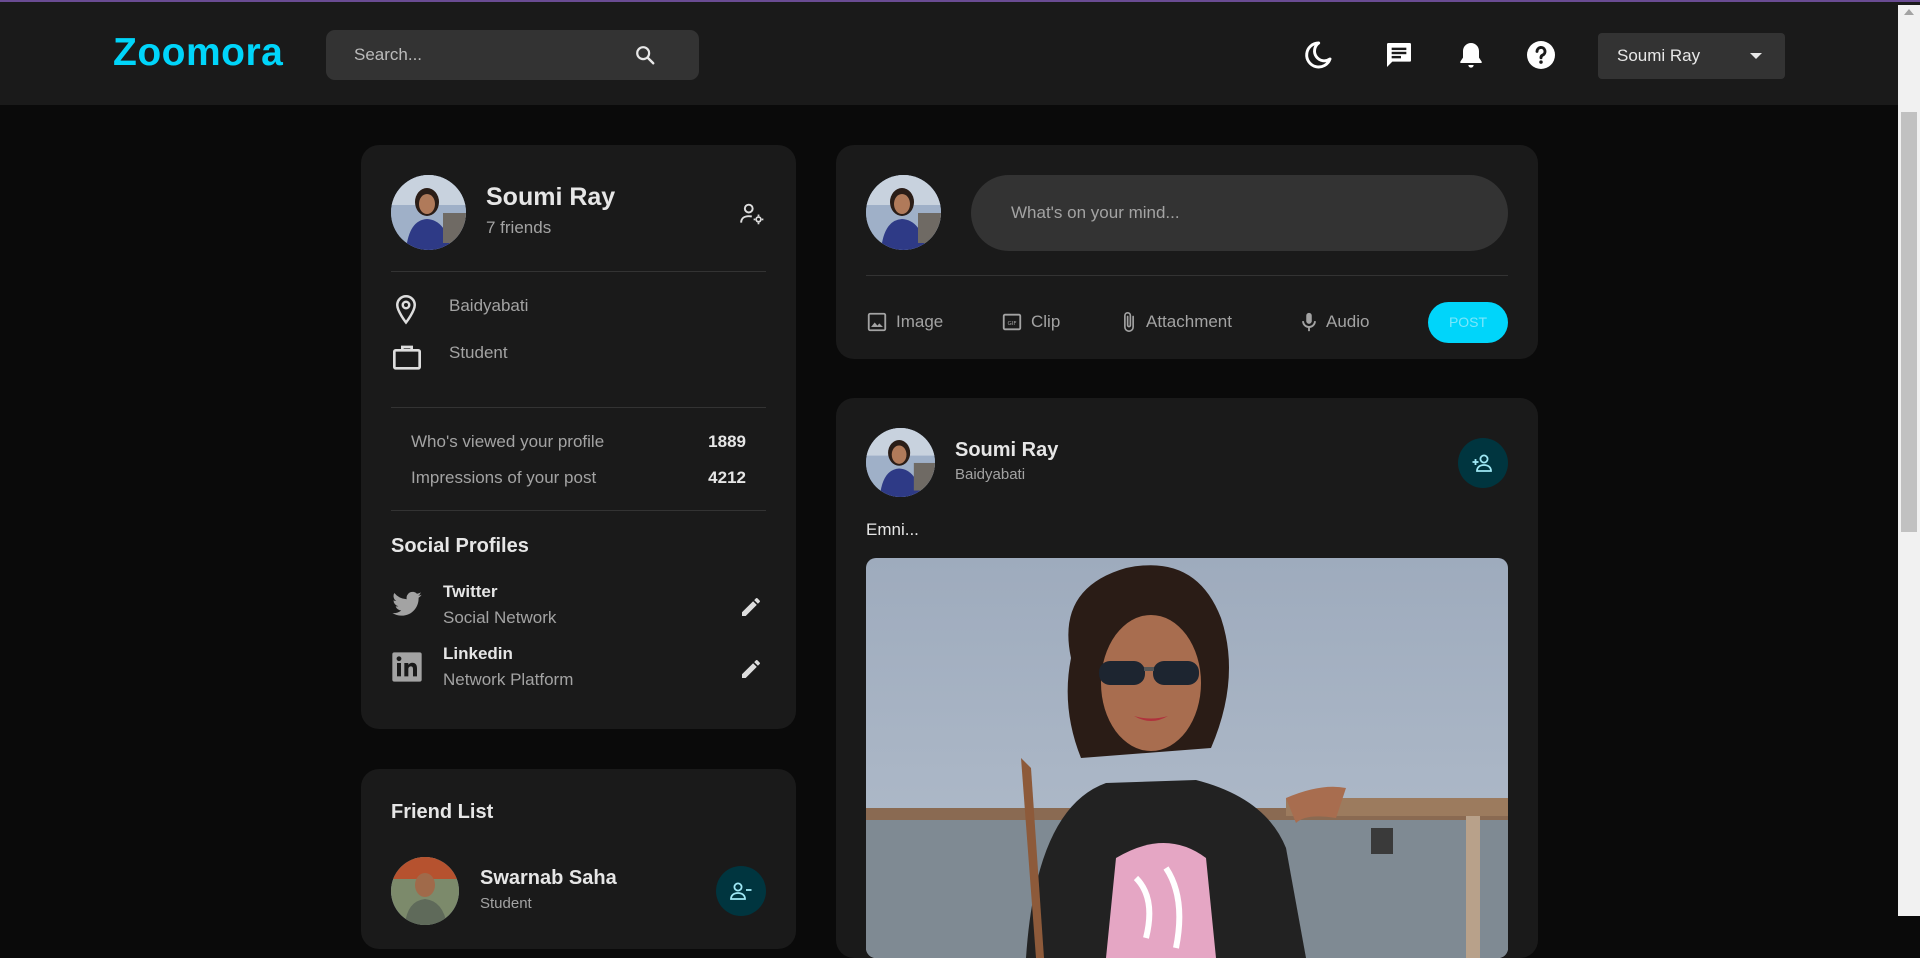  I want to click on scroll-up-arrow-icon, so click(1909, 12).